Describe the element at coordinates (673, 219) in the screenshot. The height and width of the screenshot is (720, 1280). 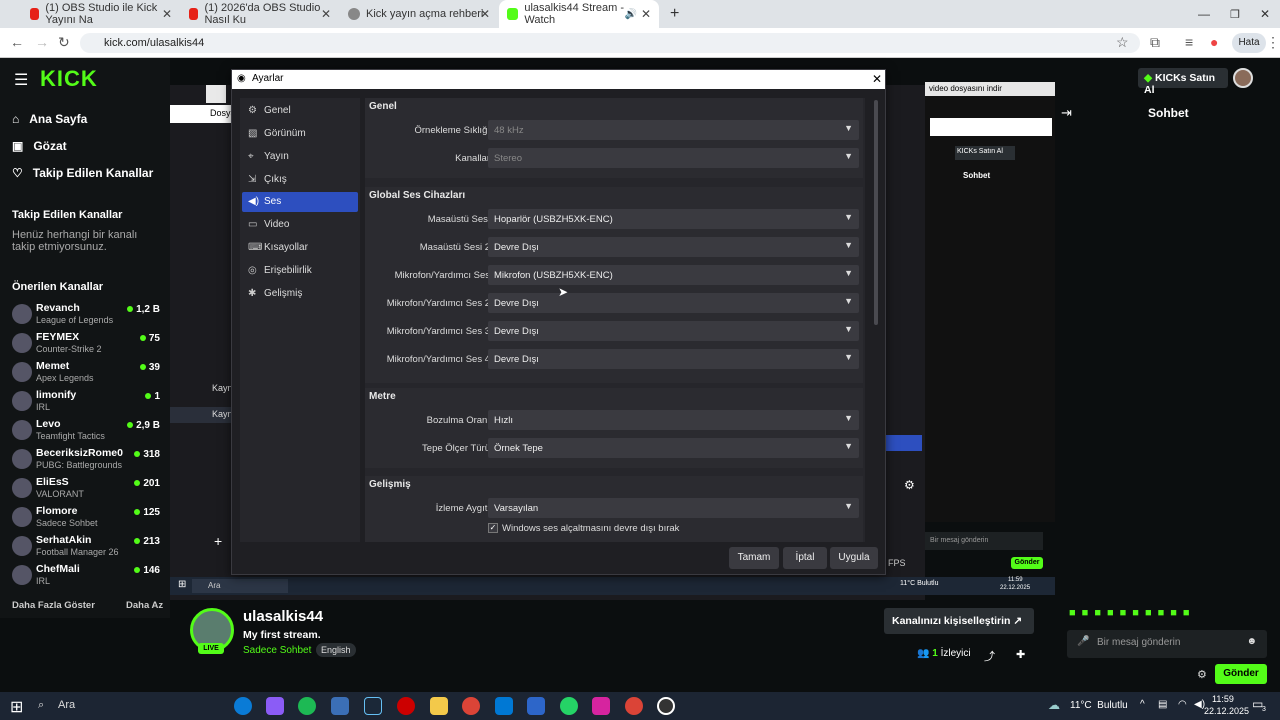
I see `desktop-audio-select: Hoparlör (USBZH5XK-ENC) ▼` at that location.